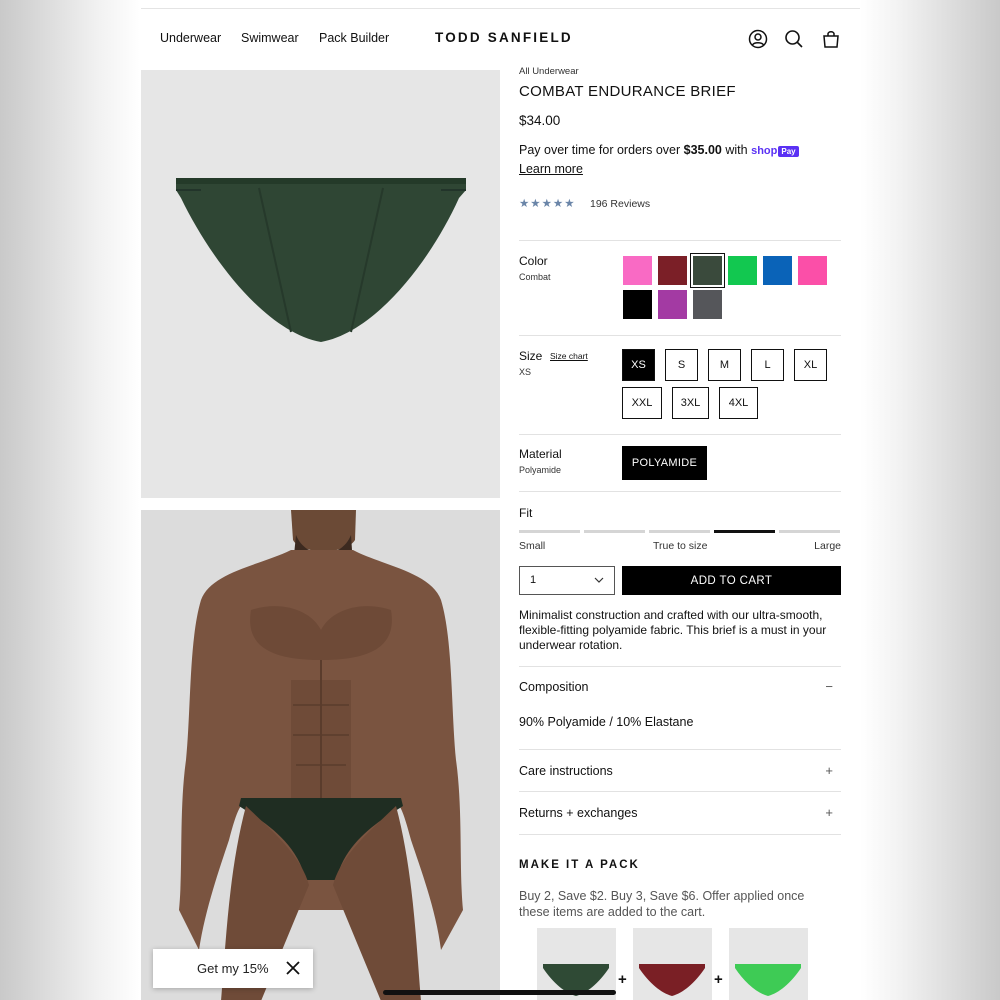 This screenshot has width=1000, height=1000. Describe the element at coordinates (540, 470) in the screenshot. I see `material-selected: Polyamide` at that location.